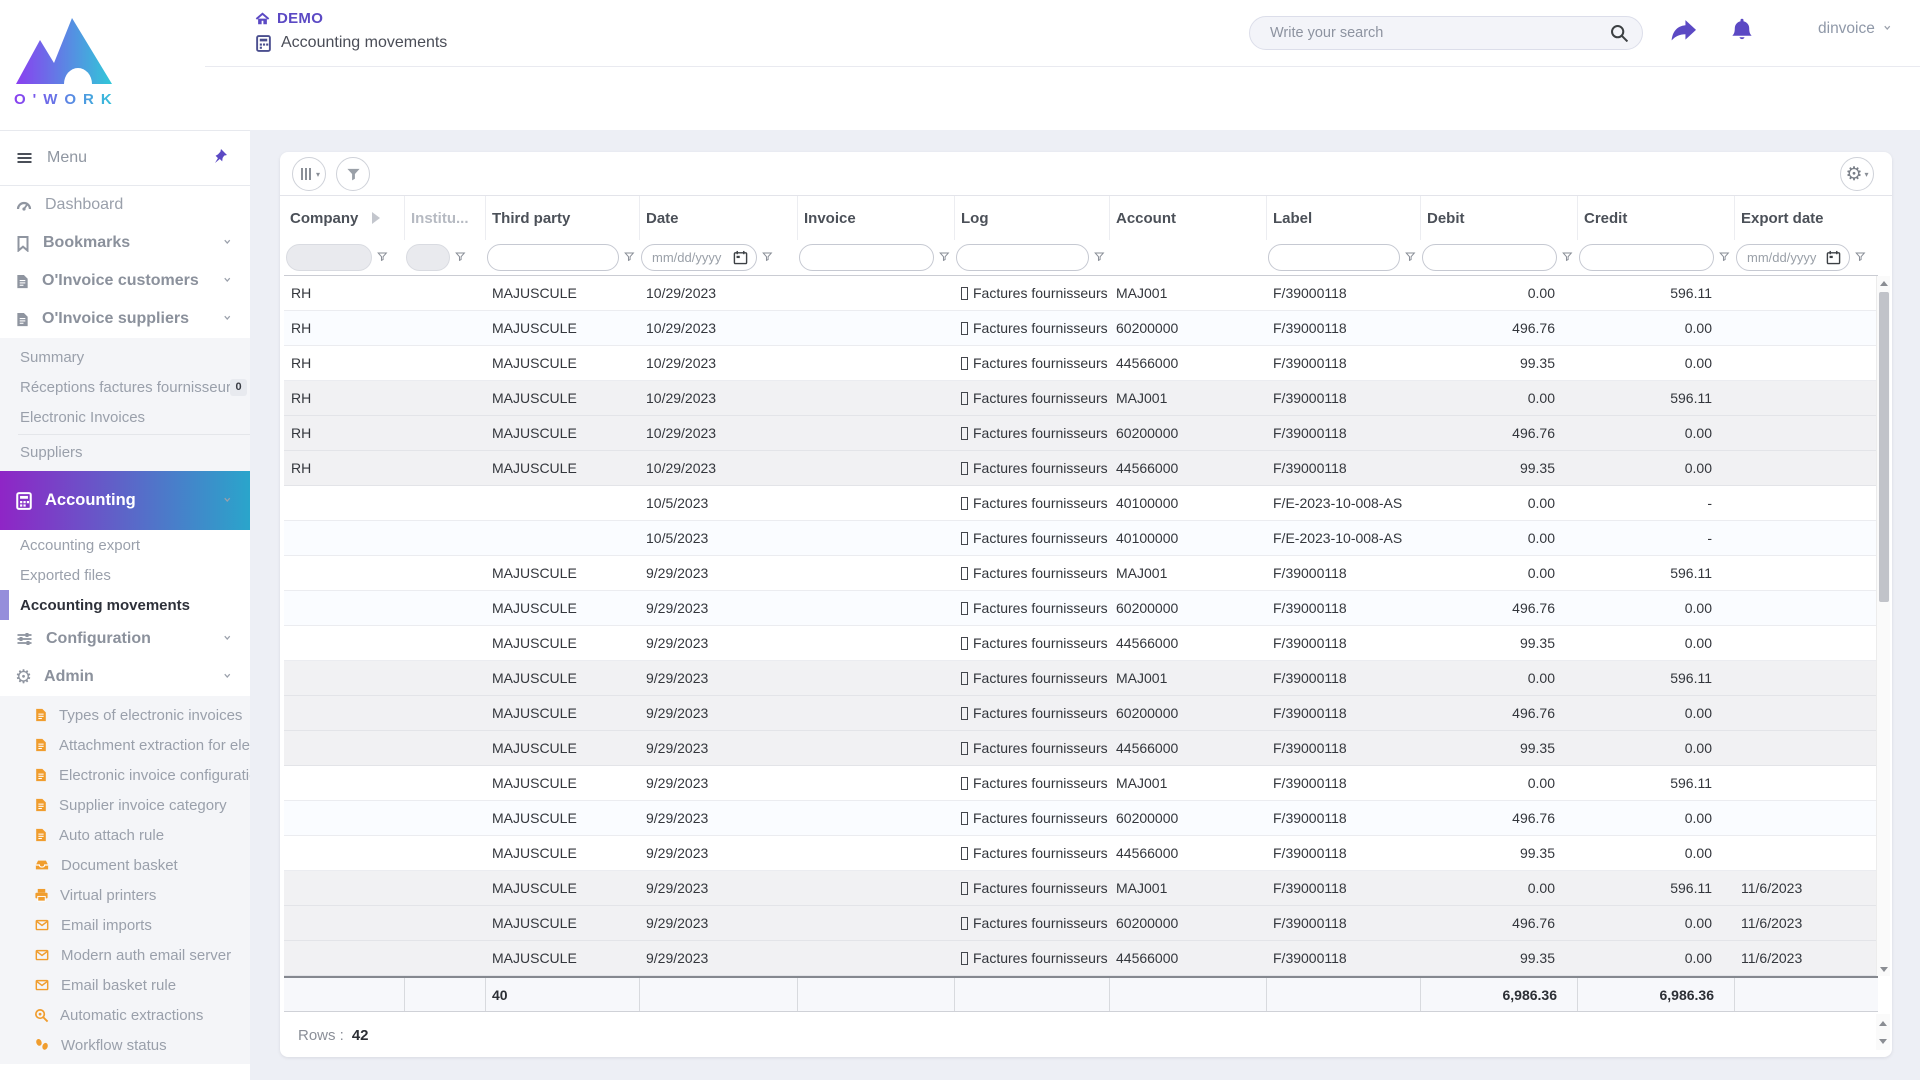 This screenshot has height=1080, width=1920. What do you see at coordinates (1655, 218) in the screenshot?
I see `column-header-credit: Credit` at bounding box center [1655, 218].